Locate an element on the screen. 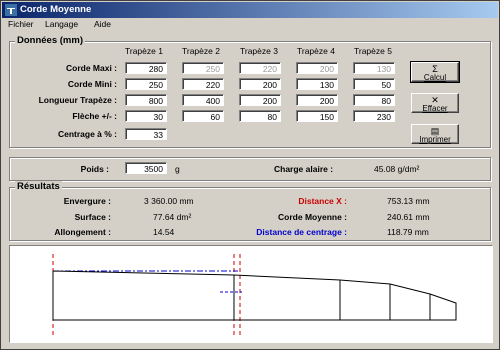  corde-maxi-input-4: 200 is located at coordinates (317, 68).